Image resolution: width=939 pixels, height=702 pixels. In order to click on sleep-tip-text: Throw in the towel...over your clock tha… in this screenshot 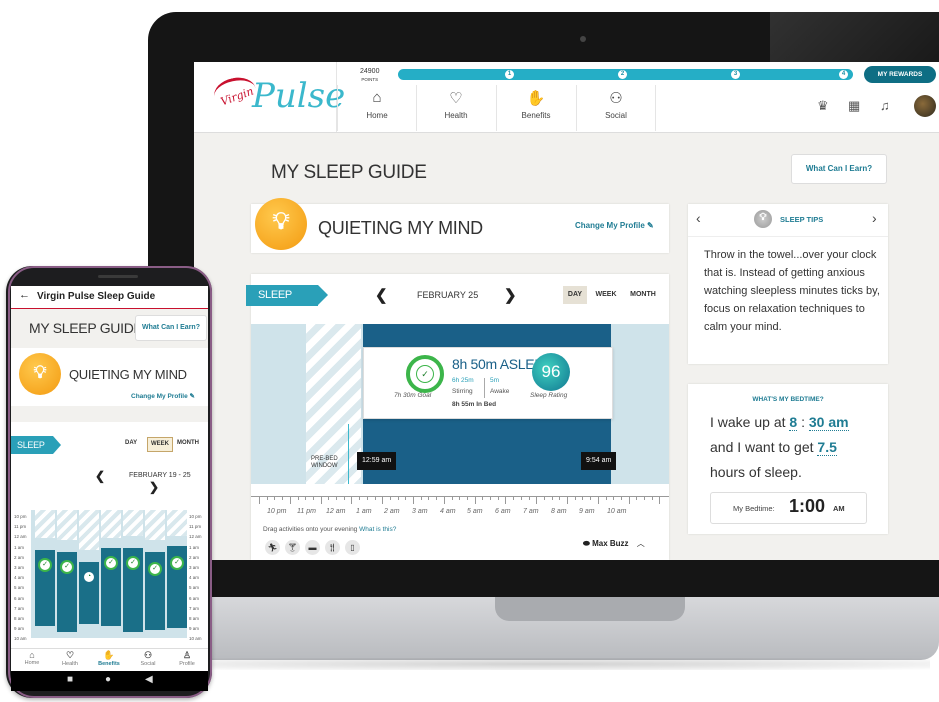, I will do `click(792, 291)`.